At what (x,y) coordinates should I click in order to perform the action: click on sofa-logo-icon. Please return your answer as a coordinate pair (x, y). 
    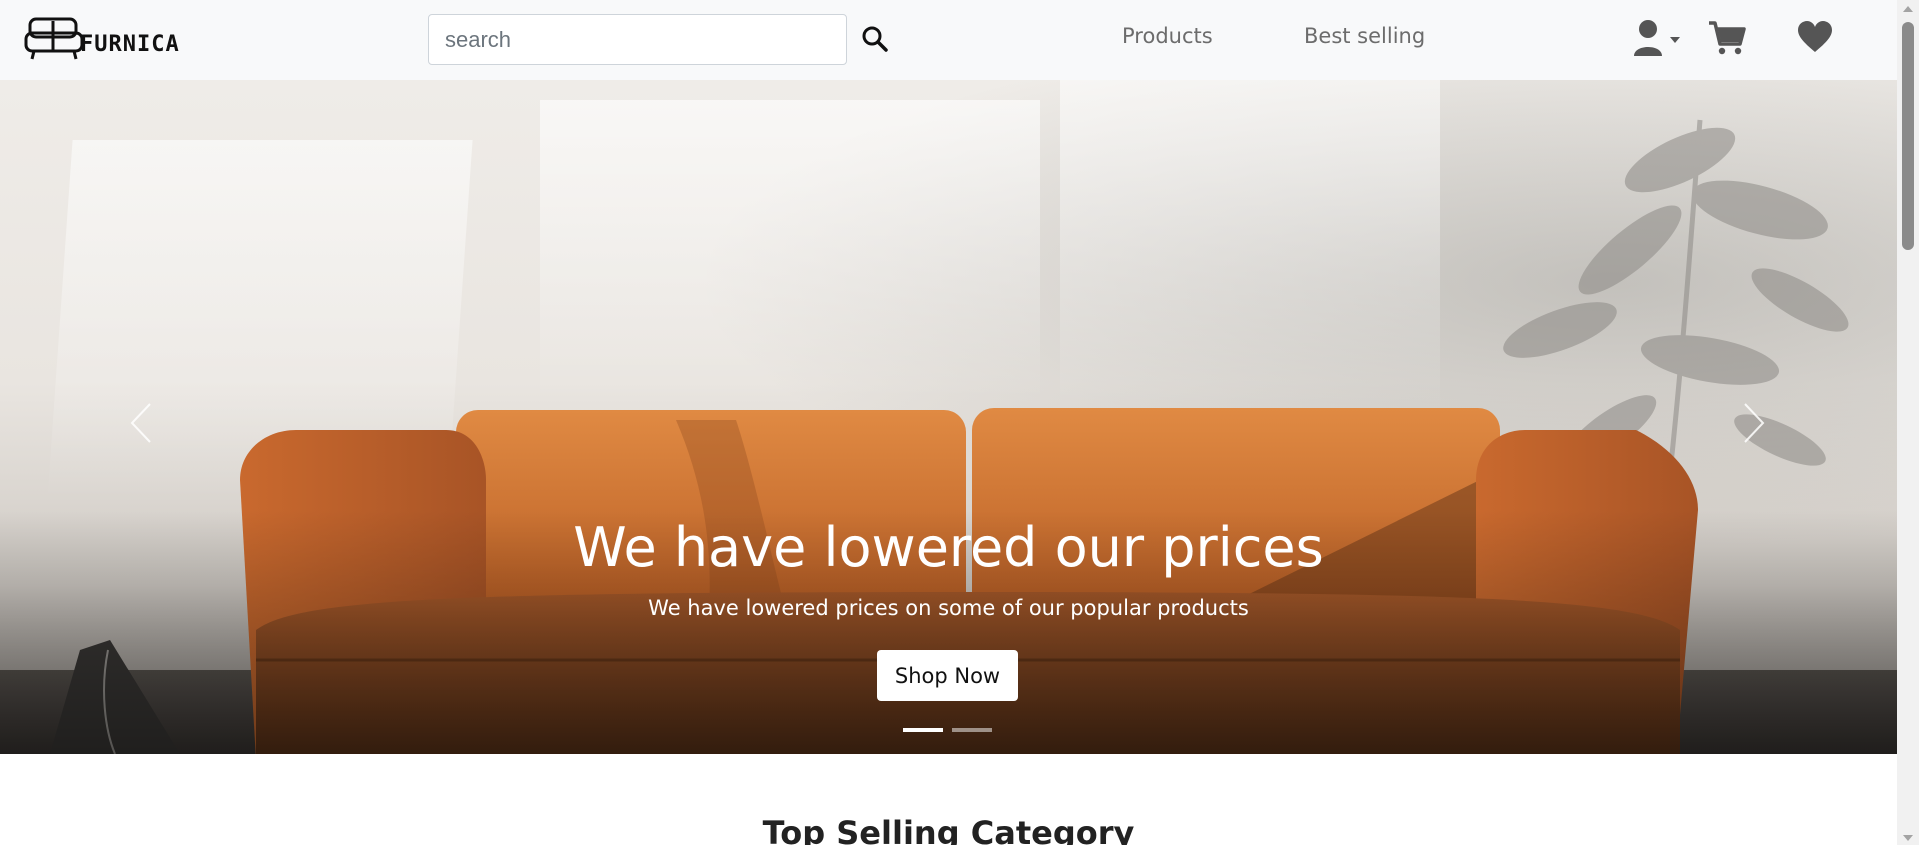
    Looking at the image, I should click on (54, 38).